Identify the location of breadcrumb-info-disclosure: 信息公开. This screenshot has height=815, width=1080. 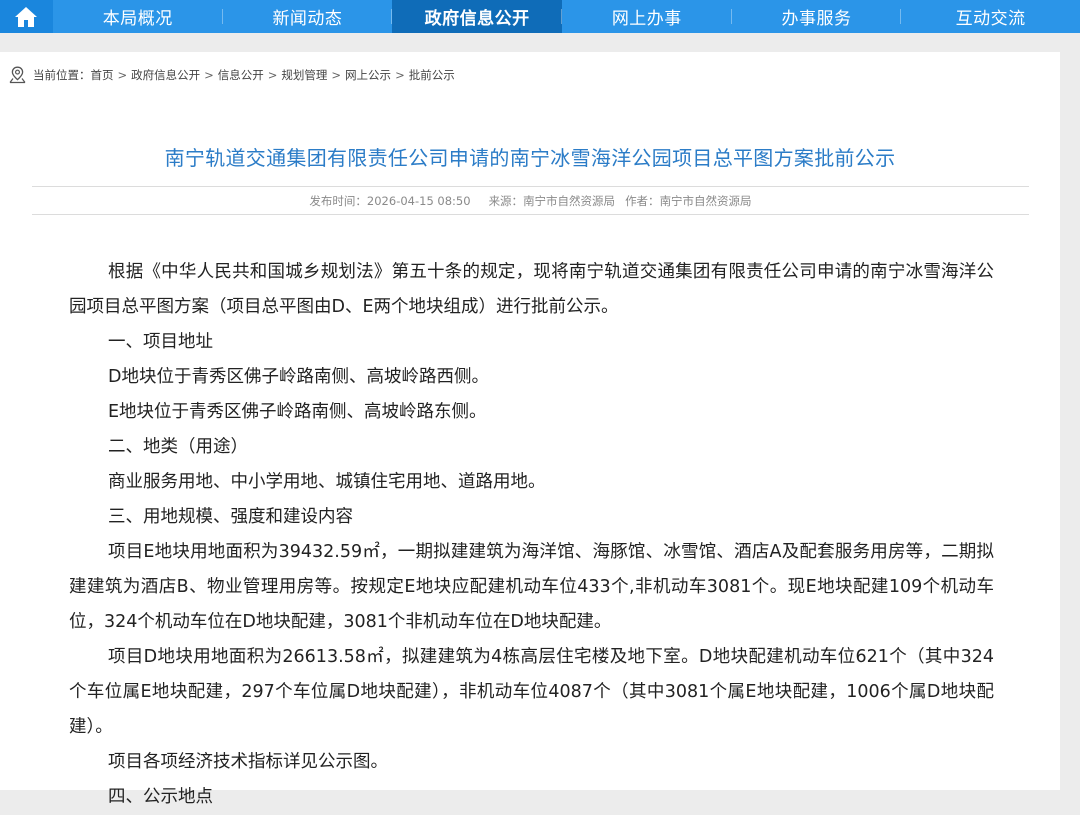
(241, 75).